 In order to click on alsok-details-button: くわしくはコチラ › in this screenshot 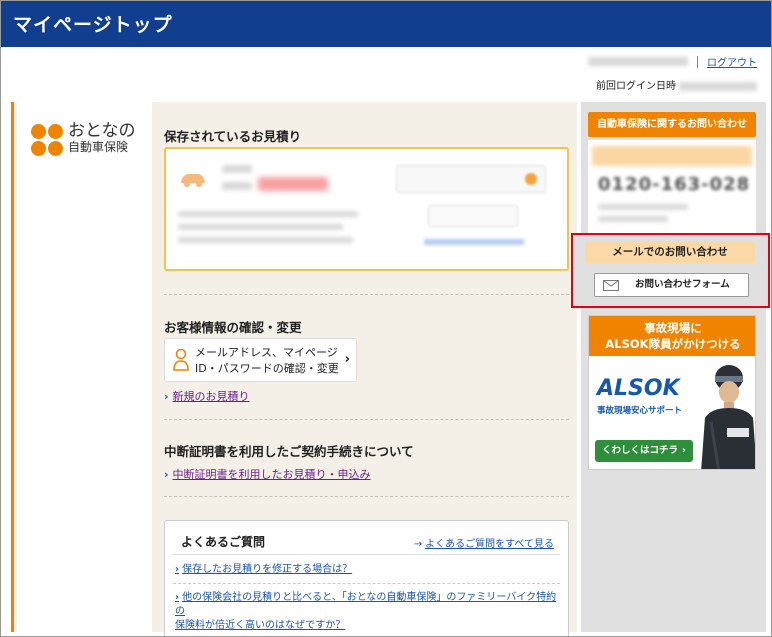, I will do `click(644, 451)`.